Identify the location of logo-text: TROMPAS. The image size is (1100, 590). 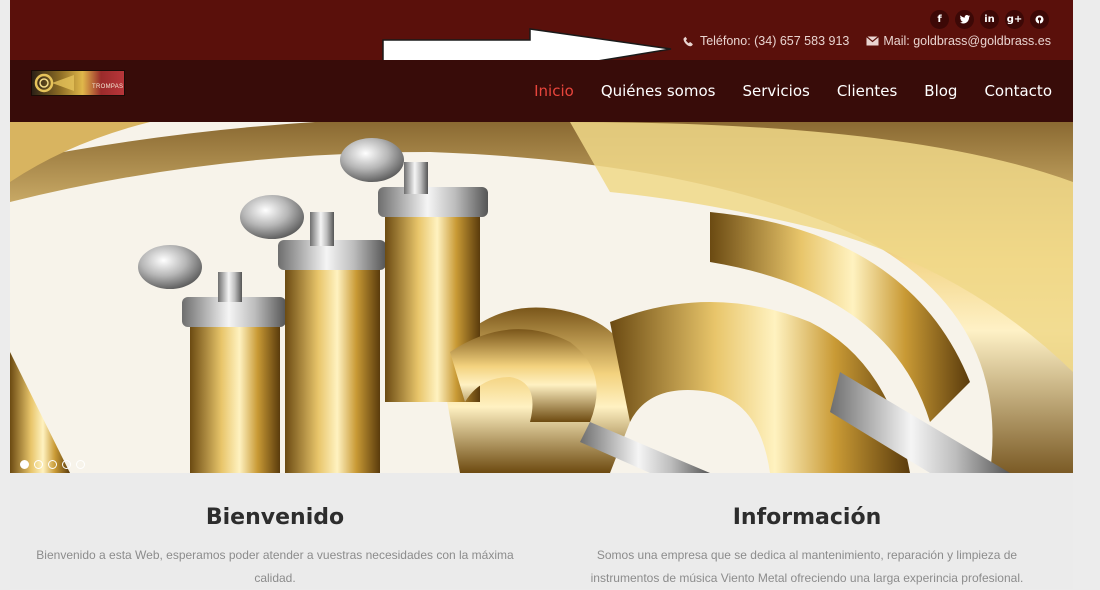
(108, 87).